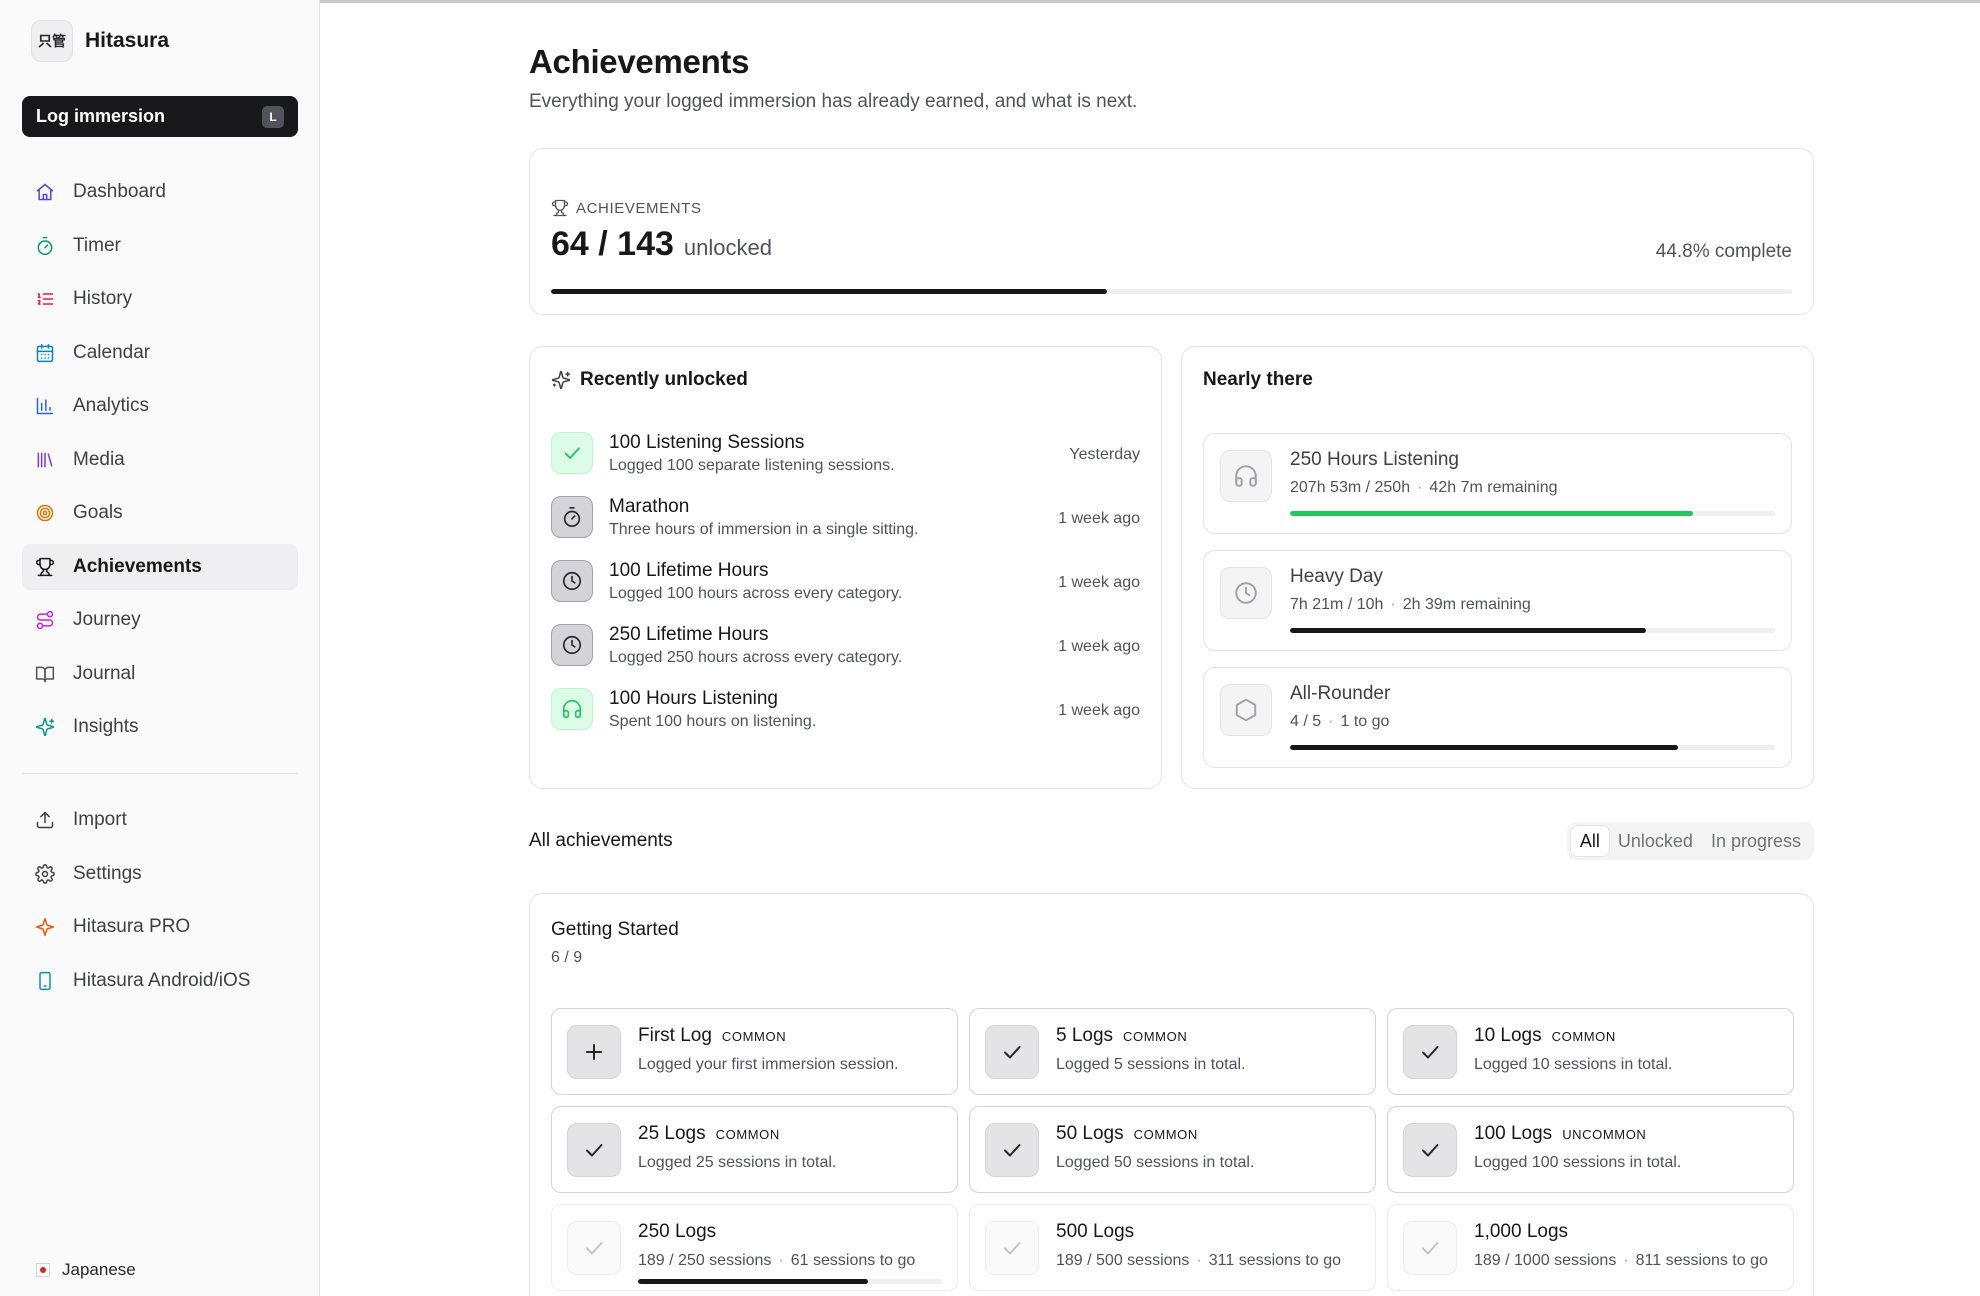 The image size is (1980, 1296). Describe the element at coordinates (160, 246) in the screenshot. I see `sidebar-item-timer: Timer` at that location.